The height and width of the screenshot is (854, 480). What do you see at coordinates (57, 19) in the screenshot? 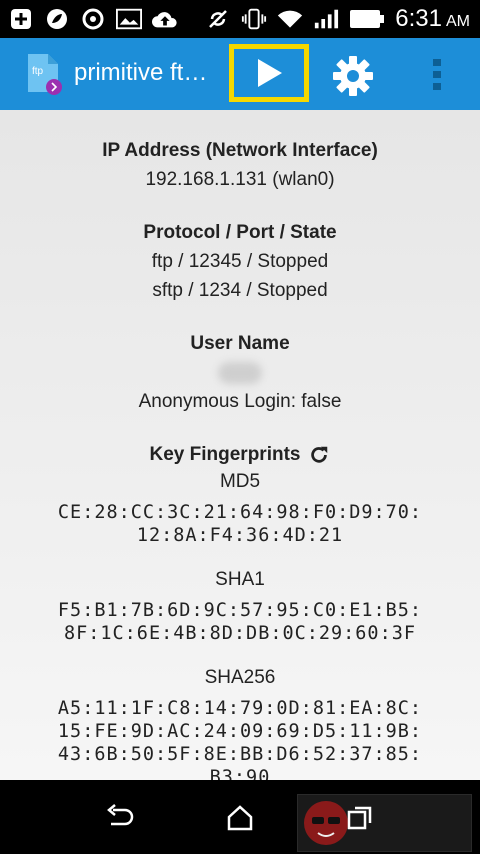
I see `leaf-icon` at bounding box center [57, 19].